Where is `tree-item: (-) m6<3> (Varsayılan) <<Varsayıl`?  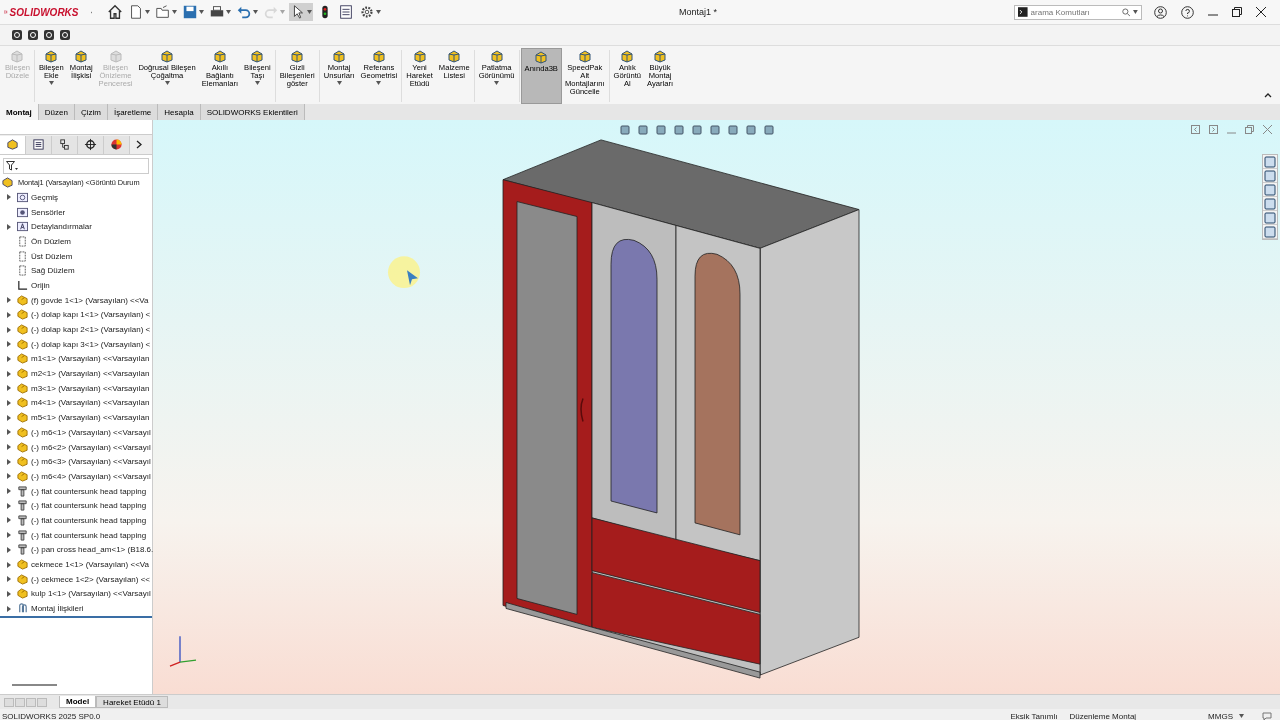
tree-item: (-) m6<3> (Varsayılan) <<Varsayıl is located at coordinates (91, 462).